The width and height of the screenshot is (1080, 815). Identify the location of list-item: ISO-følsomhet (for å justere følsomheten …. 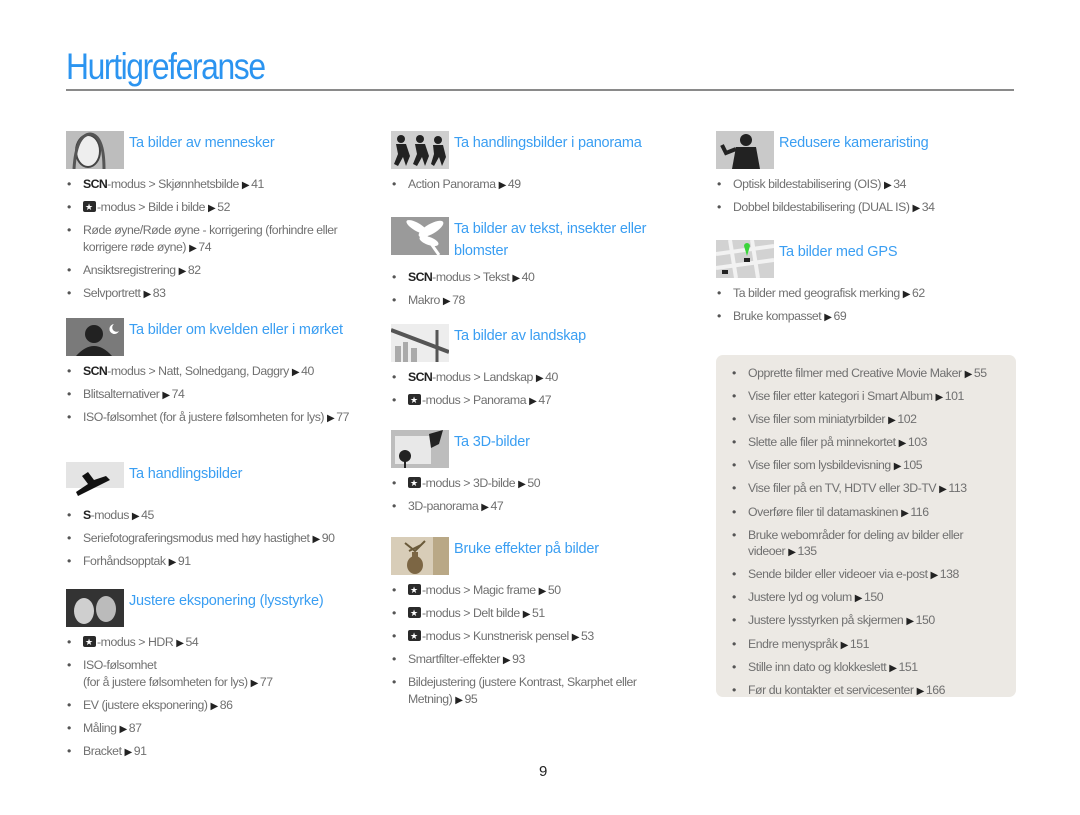
(216, 674).